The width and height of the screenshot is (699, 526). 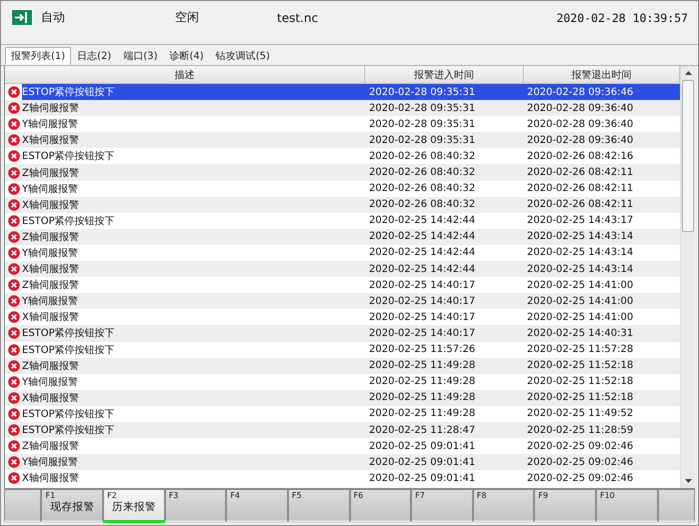 What do you see at coordinates (342, 108) in the screenshot?
I see `table-row: Z轴伺服报警 2020-02-28 09:35:31 2020-02-28 09:36:40` at bounding box center [342, 108].